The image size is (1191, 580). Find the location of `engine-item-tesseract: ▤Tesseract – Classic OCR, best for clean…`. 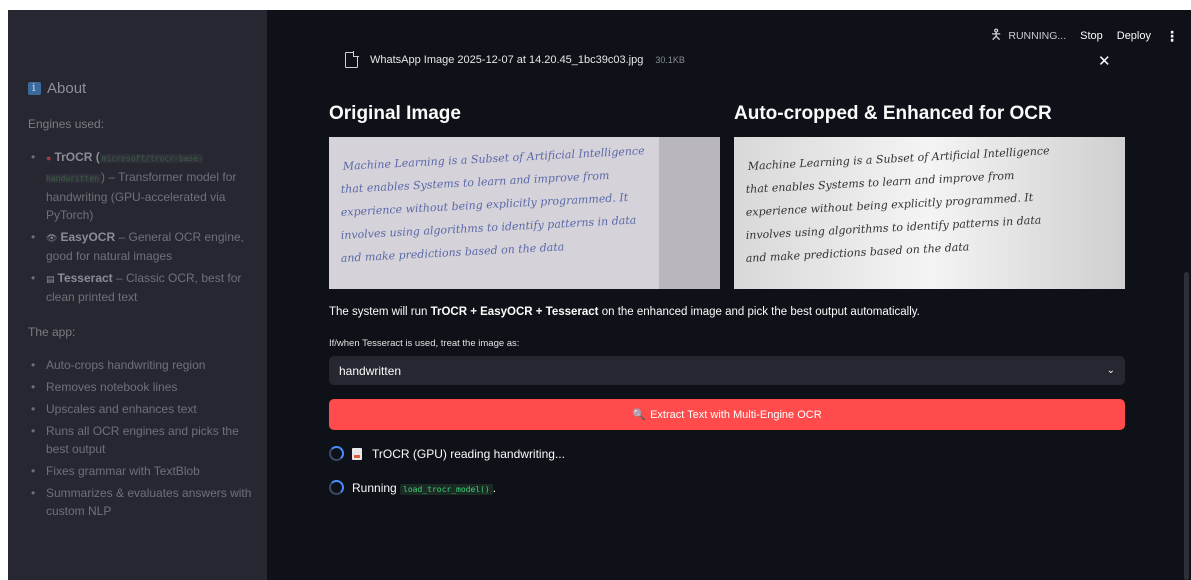

engine-item-tesseract: ▤Tesseract – Classic OCR, best for clean… is located at coordinates (142, 287).